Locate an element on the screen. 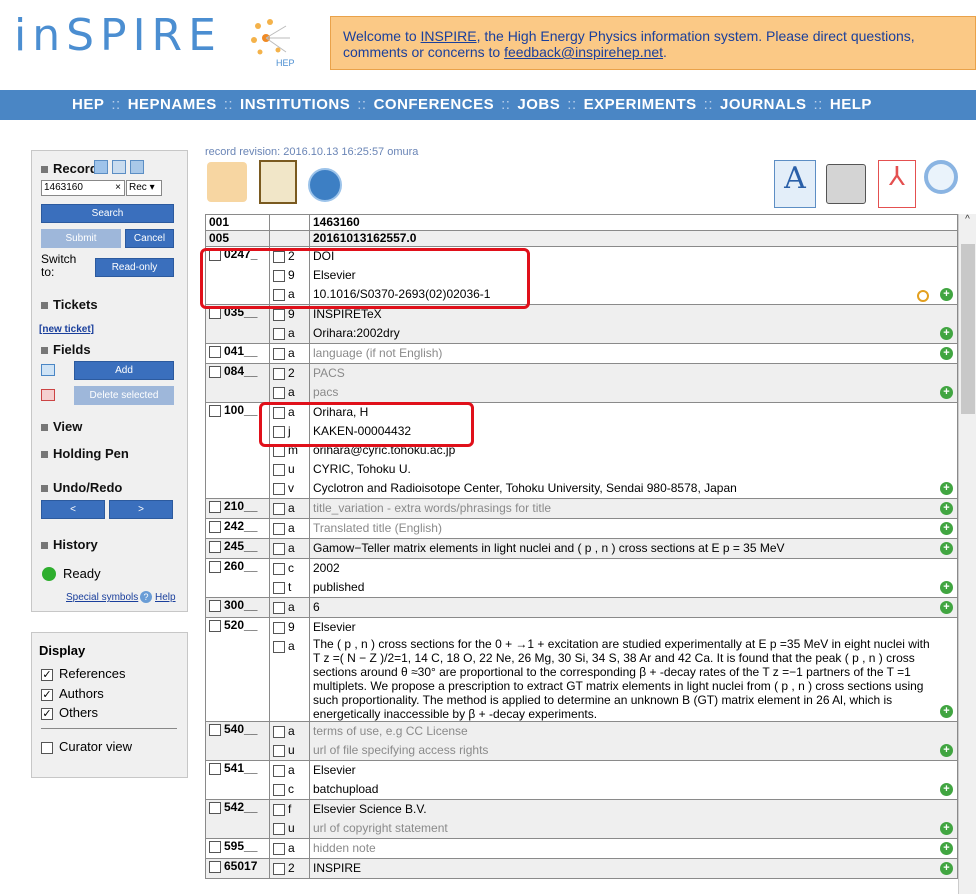 The width and height of the screenshot is (976, 894). nav-item-hepnames: HEPNAMES is located at coordinates (172, 104).